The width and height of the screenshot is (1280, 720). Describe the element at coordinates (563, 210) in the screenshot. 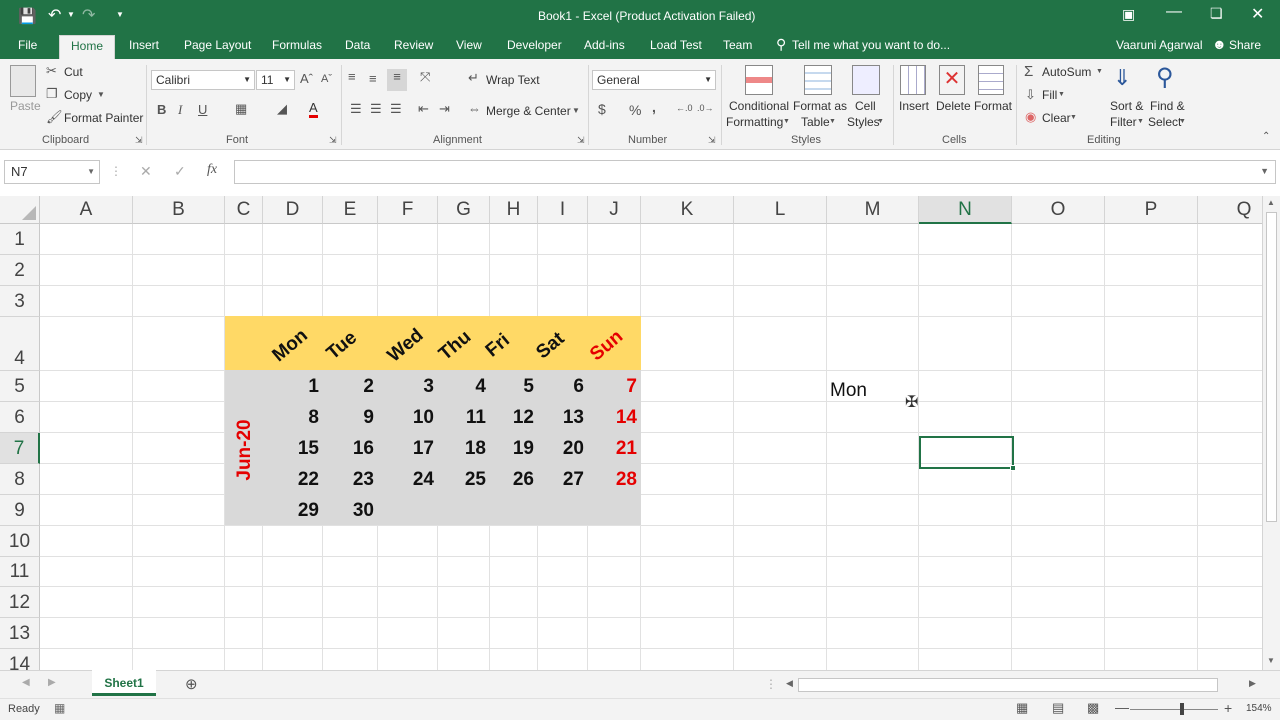

I see `column-header-i: I` at that location.